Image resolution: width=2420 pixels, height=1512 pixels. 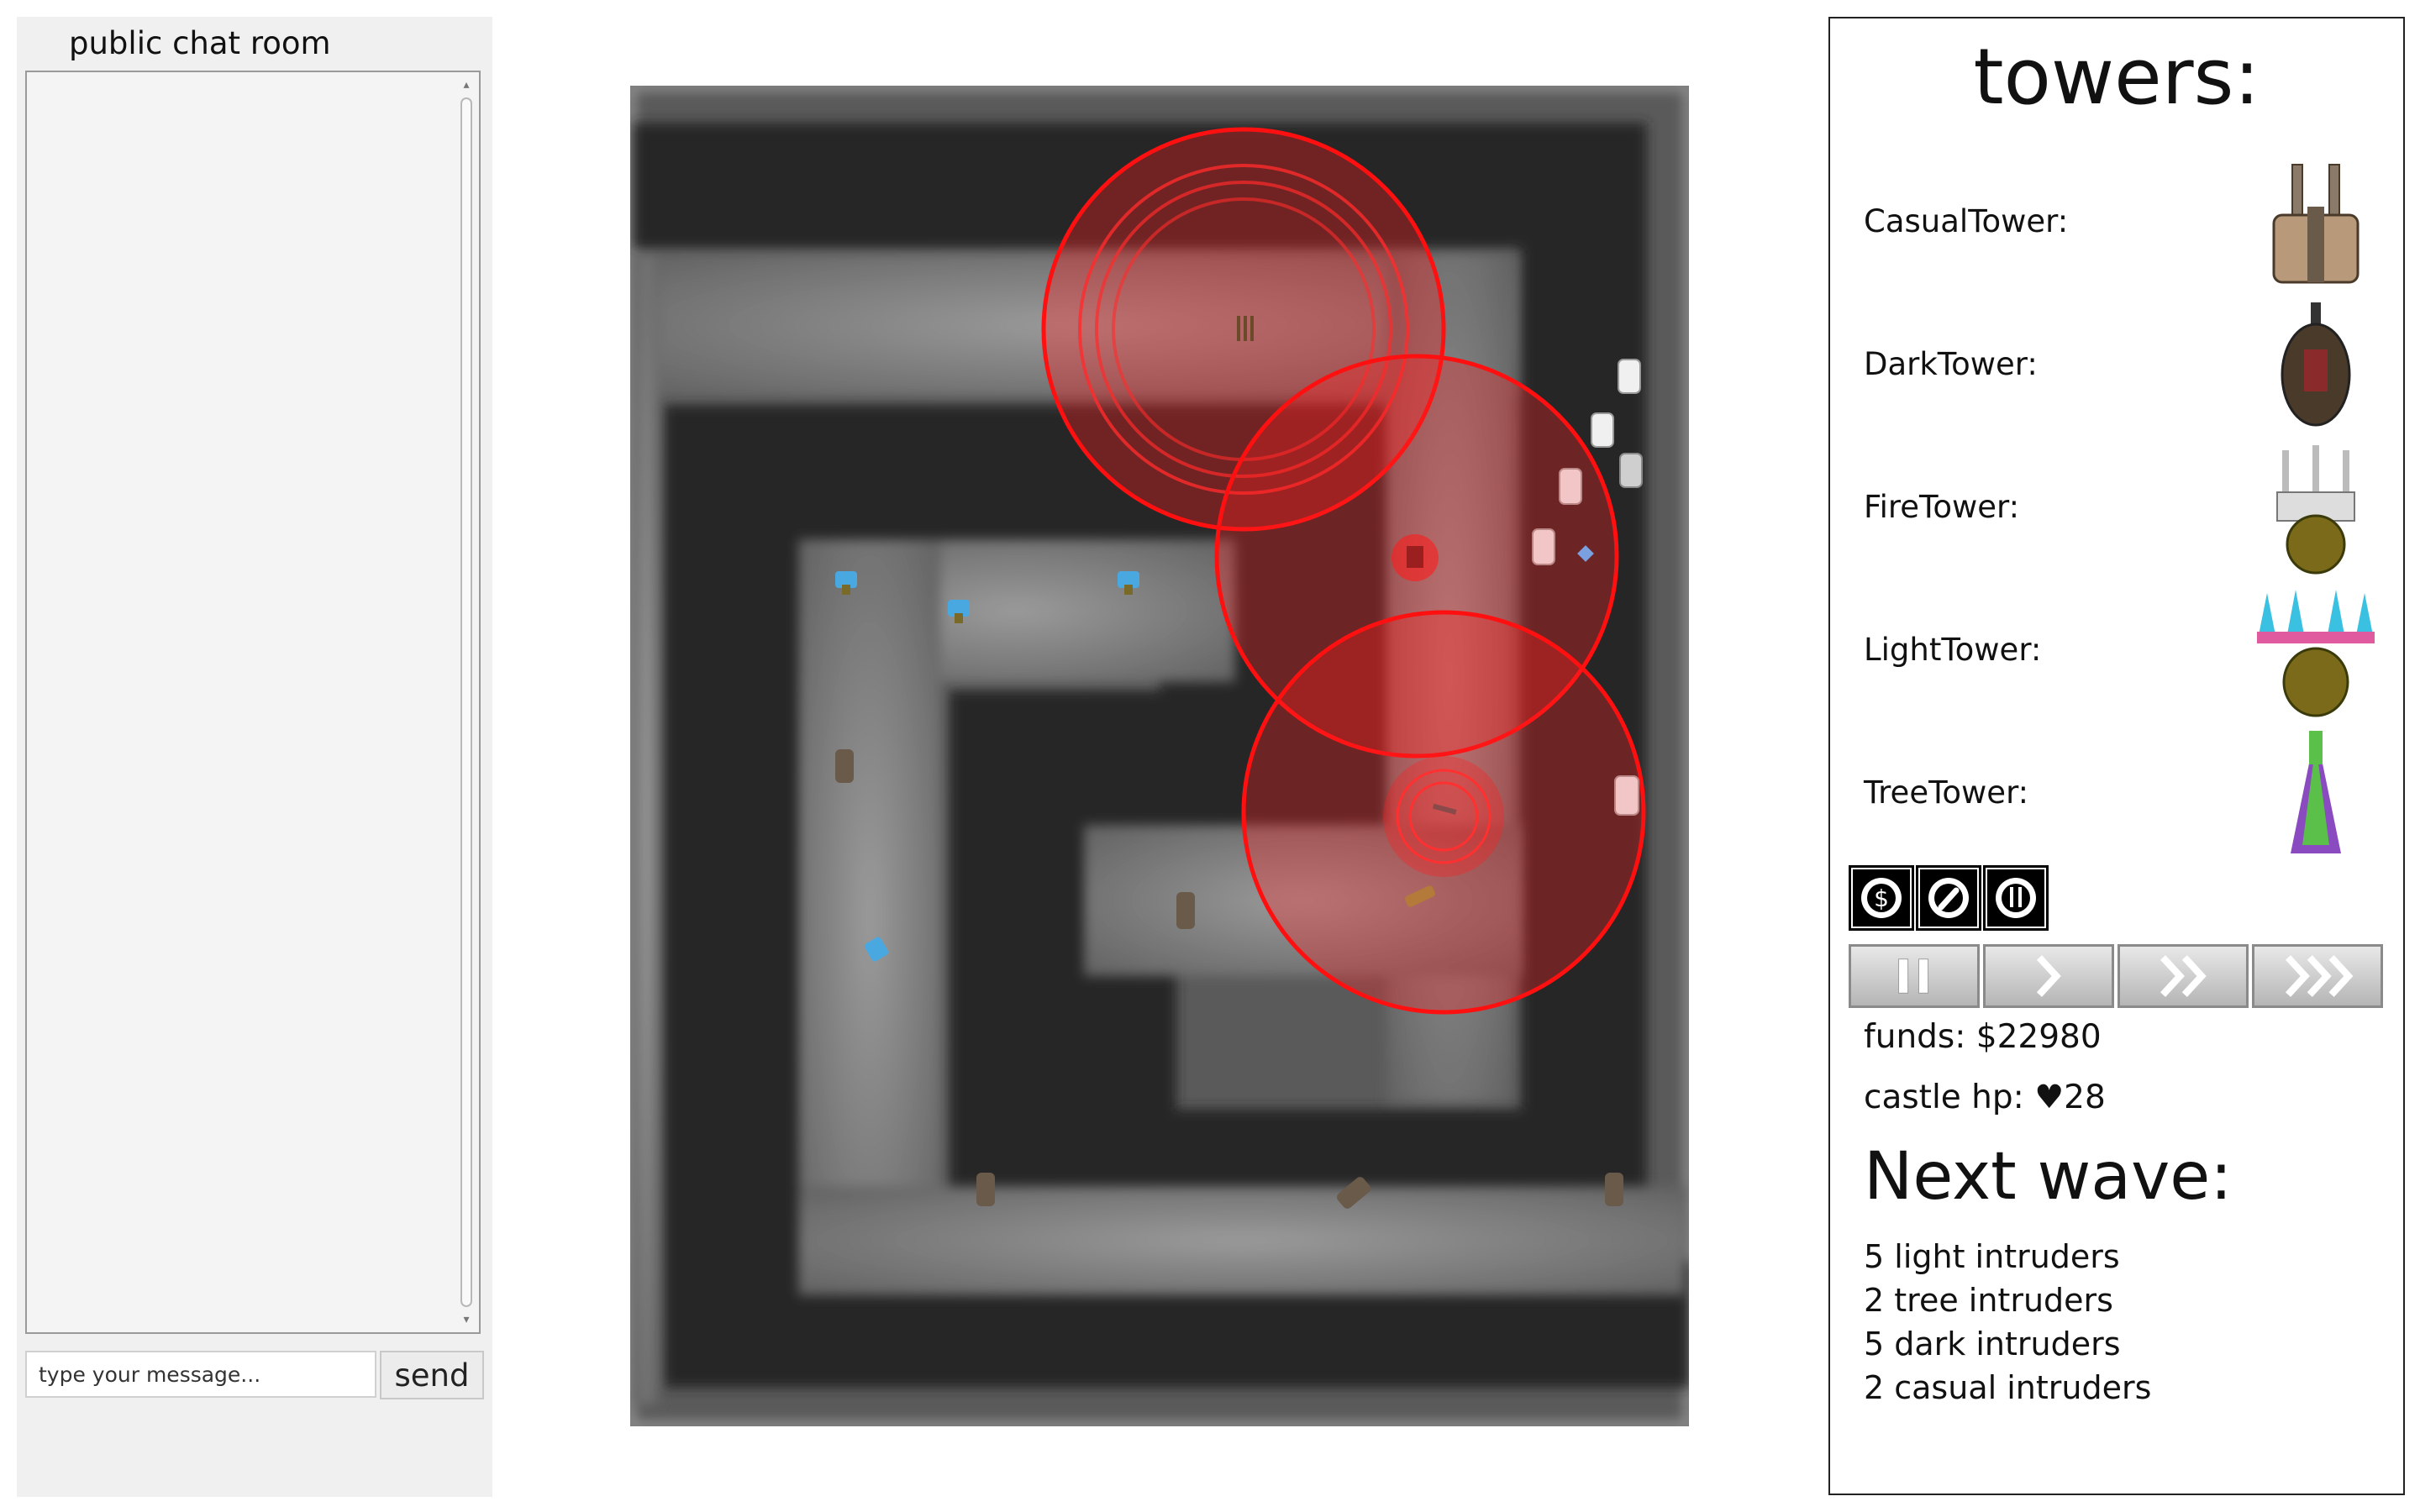 What do you see at coordinates (2085, 1097) in the screenshot?
I see `castle-hp-value: 28` at bounding box center [2085, 1097].